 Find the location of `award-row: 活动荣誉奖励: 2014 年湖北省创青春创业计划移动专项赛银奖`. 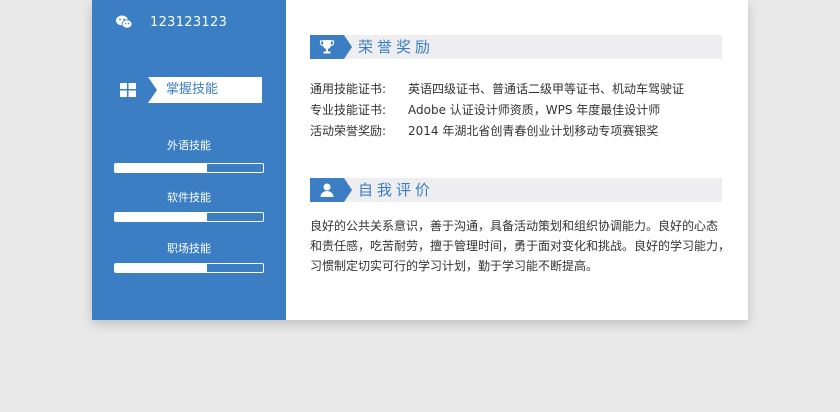

award-row: 活动荣誉奖励: 2014 年湖北省创青春创业计划移动专项赛银奖 is located at coordinates (484, 131).